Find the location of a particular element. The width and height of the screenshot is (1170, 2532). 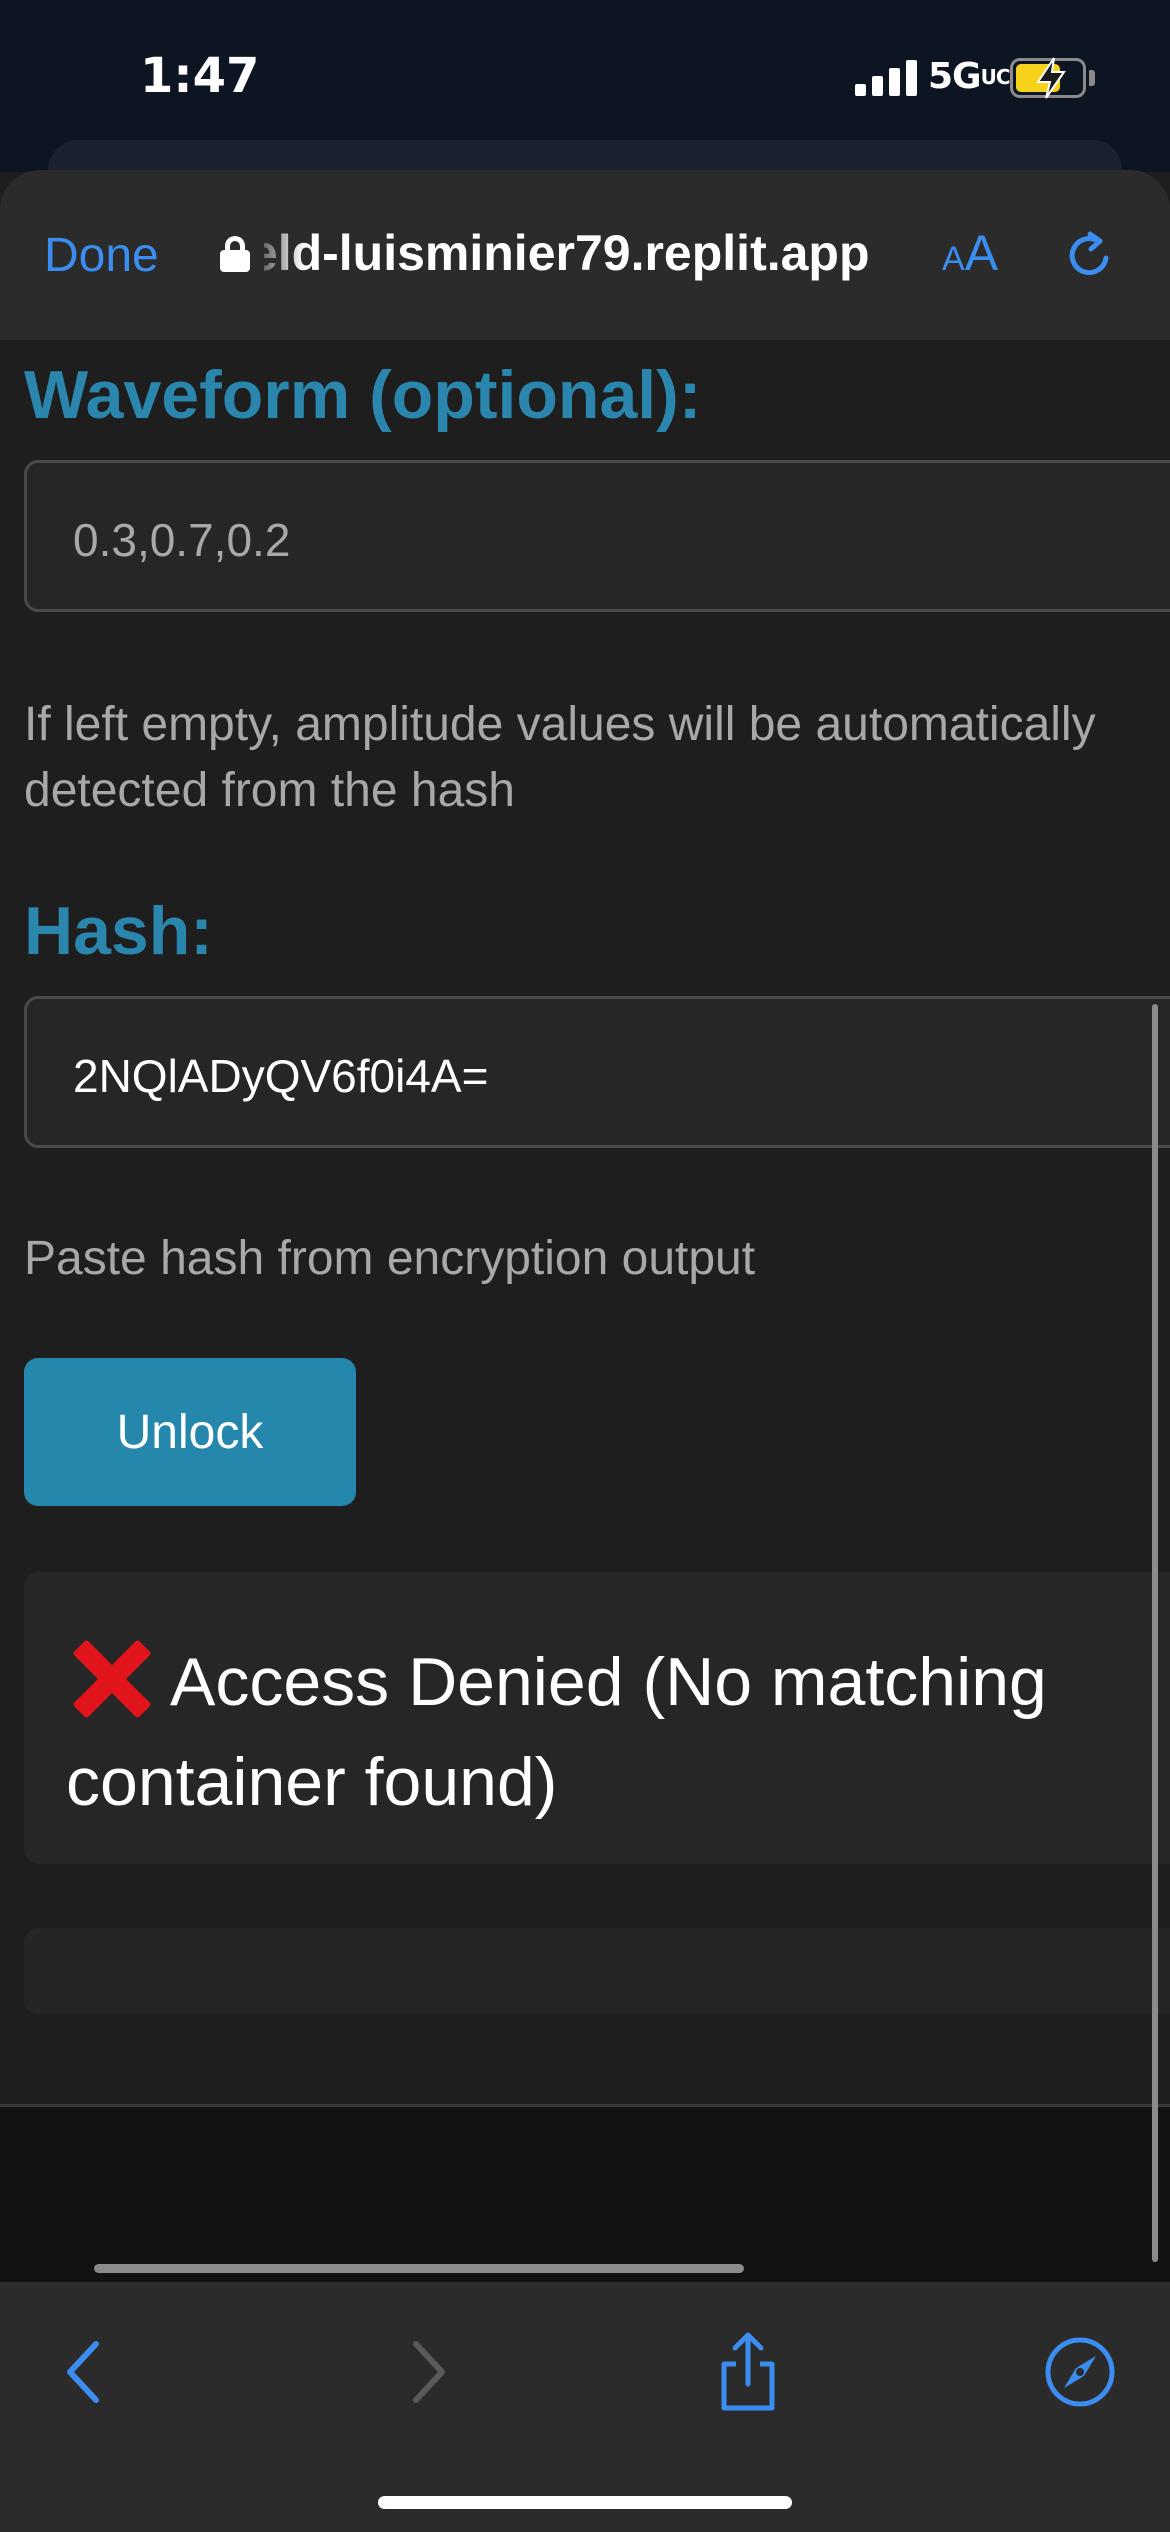

vertical-scrollbar is located at coordinates (1155, 1633).